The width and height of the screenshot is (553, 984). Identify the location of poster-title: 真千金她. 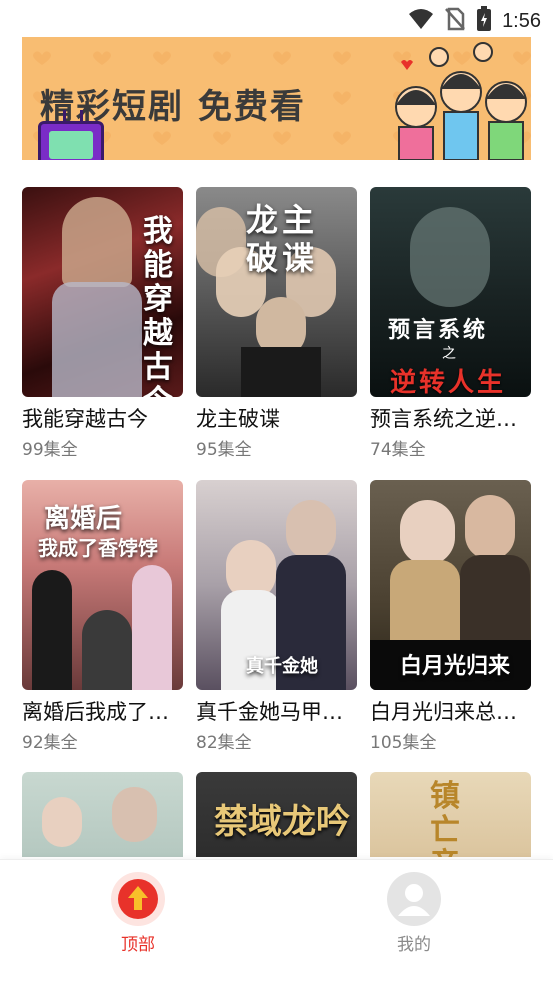
(282, 666).